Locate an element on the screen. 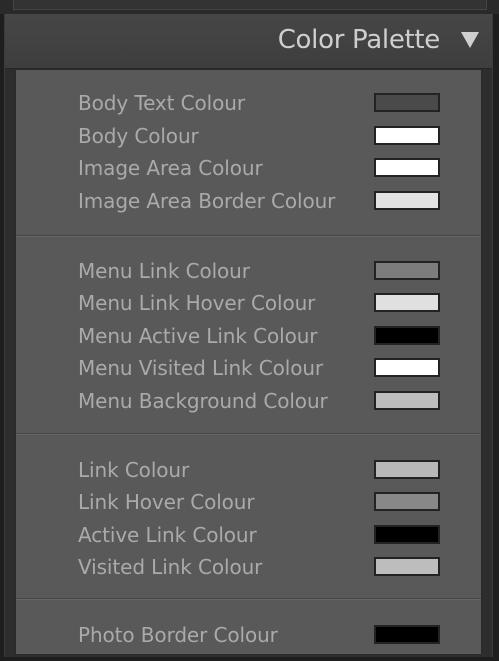  row-menu-link-colour: Menu Link Colour is located at coordinates (248, 272).